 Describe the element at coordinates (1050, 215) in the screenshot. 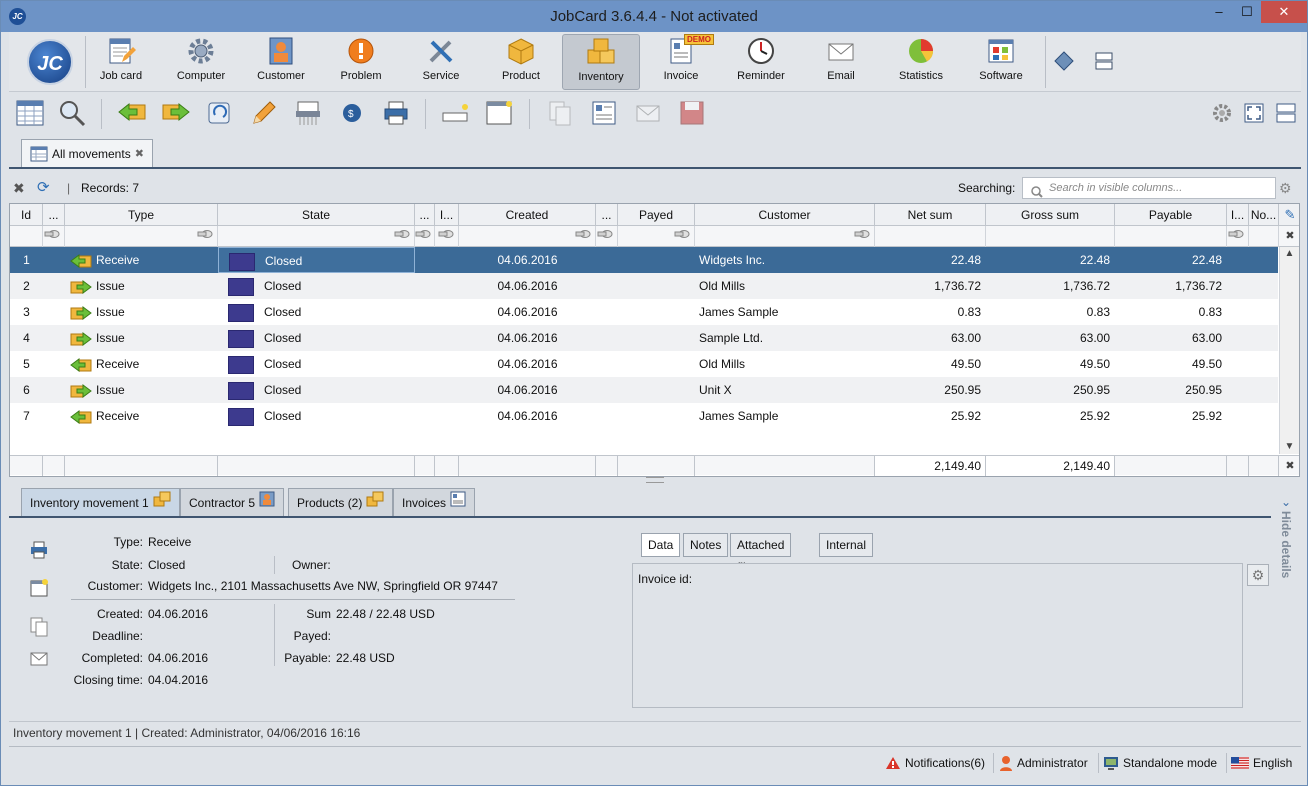

I see `column-header: Gross sum` at that location.